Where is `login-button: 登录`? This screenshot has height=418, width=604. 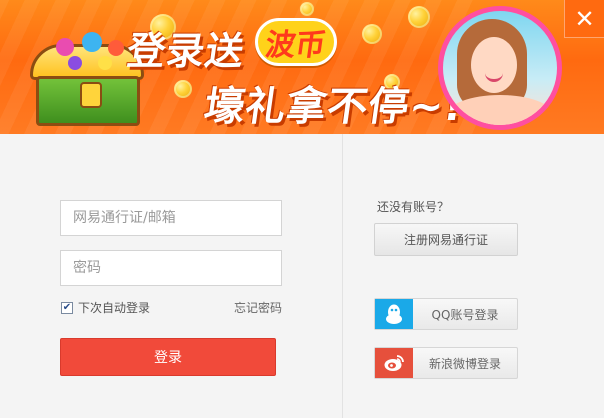 login-button: 登录 is located at coordinates (168, 357).